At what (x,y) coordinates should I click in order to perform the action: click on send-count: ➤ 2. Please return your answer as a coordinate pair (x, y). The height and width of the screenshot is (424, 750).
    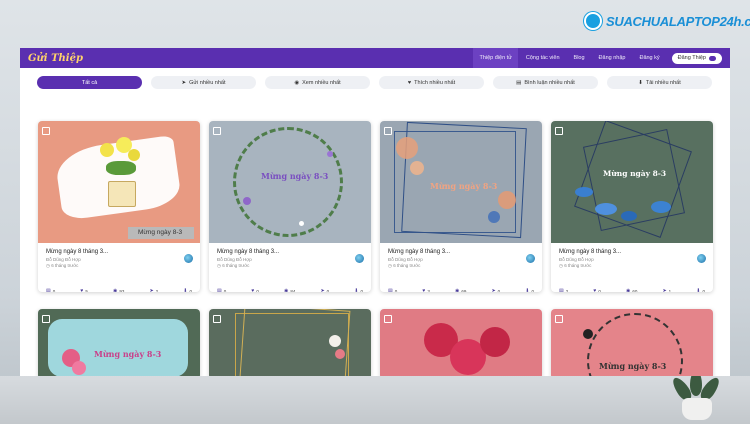
    Looking at the image, I should click on (153, 290).